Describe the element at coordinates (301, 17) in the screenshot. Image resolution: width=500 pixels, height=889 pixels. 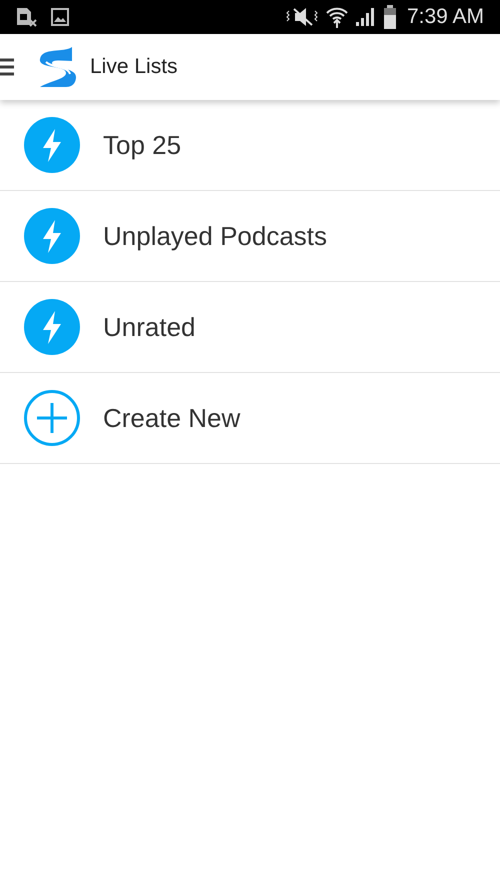
I see `mute-icon` at that location.